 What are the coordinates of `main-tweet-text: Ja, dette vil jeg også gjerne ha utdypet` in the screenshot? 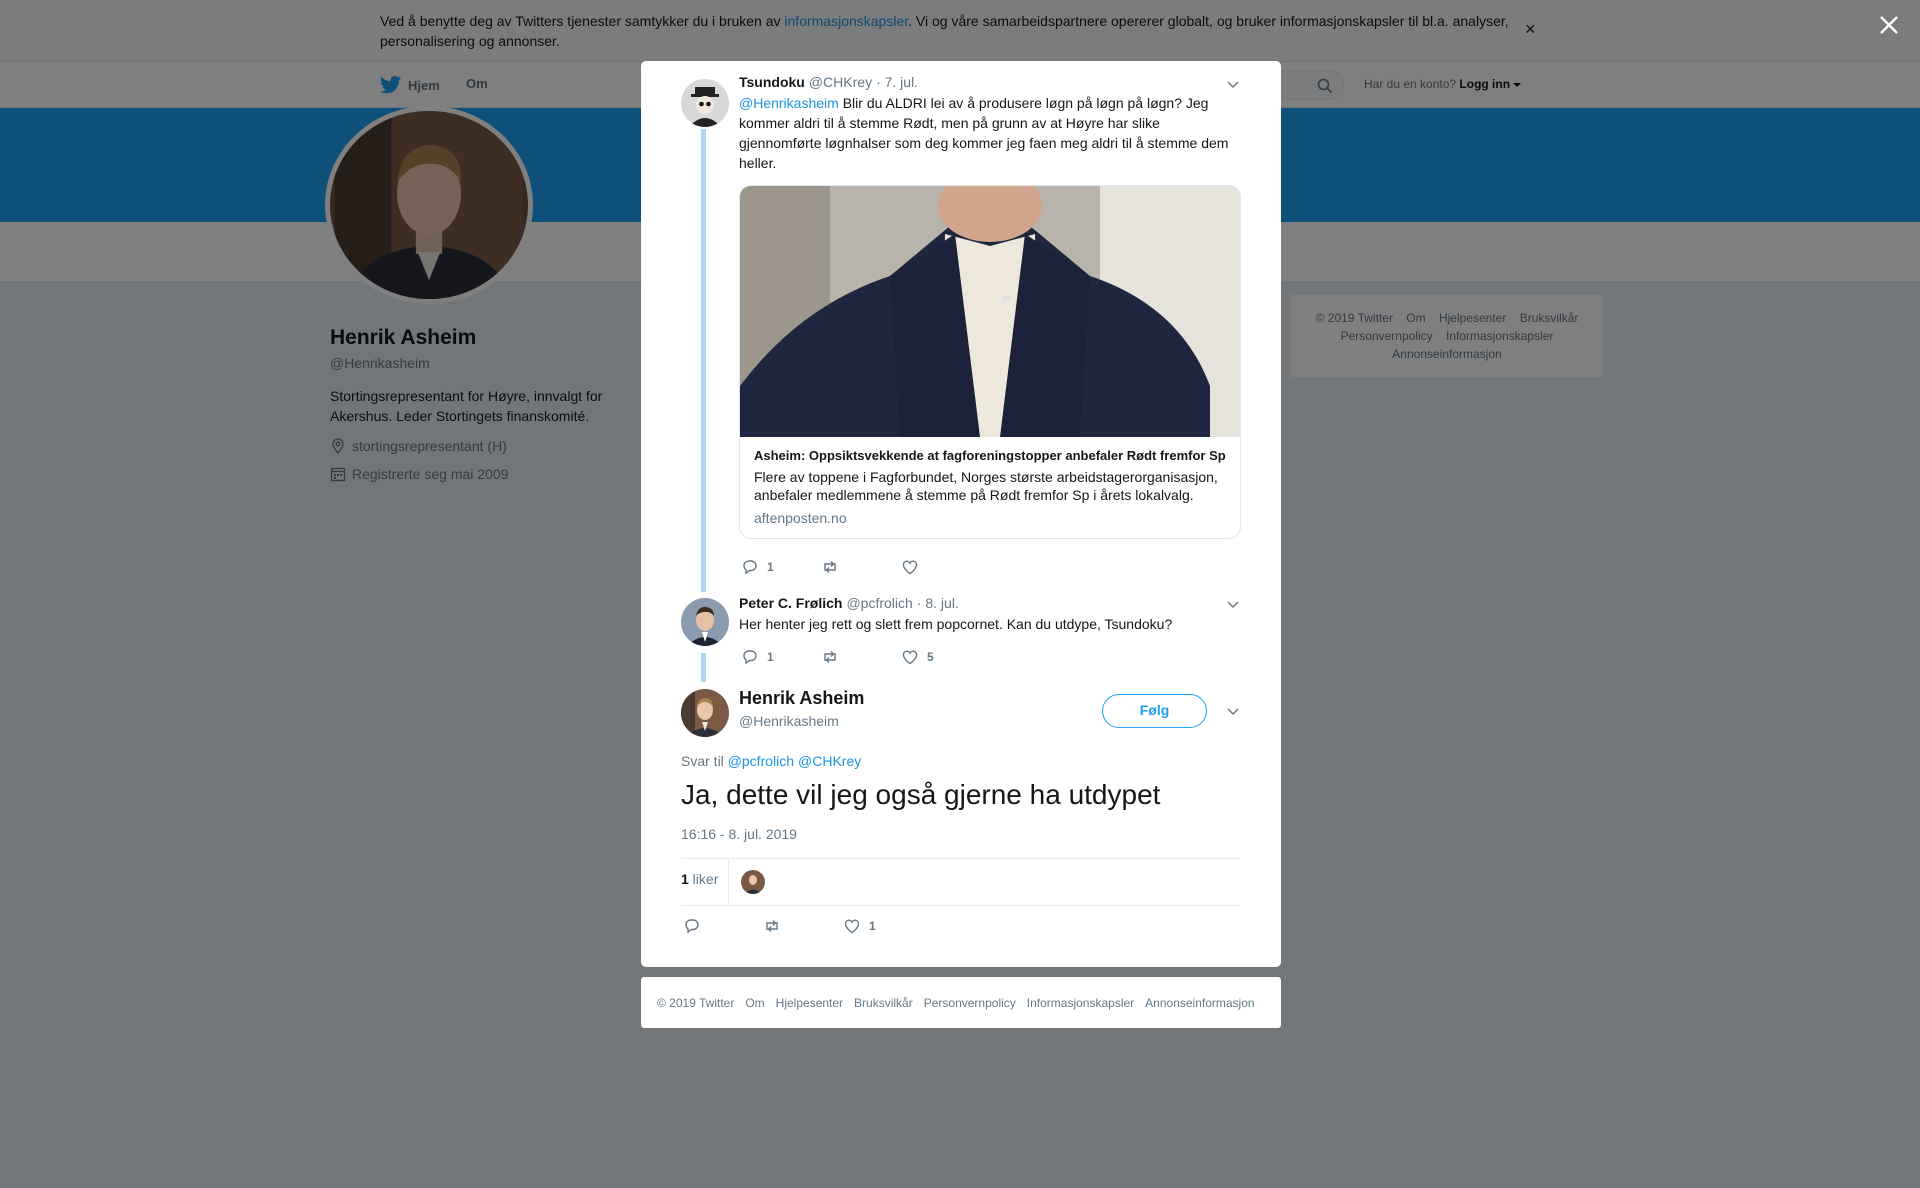 It's located at (921, 794).